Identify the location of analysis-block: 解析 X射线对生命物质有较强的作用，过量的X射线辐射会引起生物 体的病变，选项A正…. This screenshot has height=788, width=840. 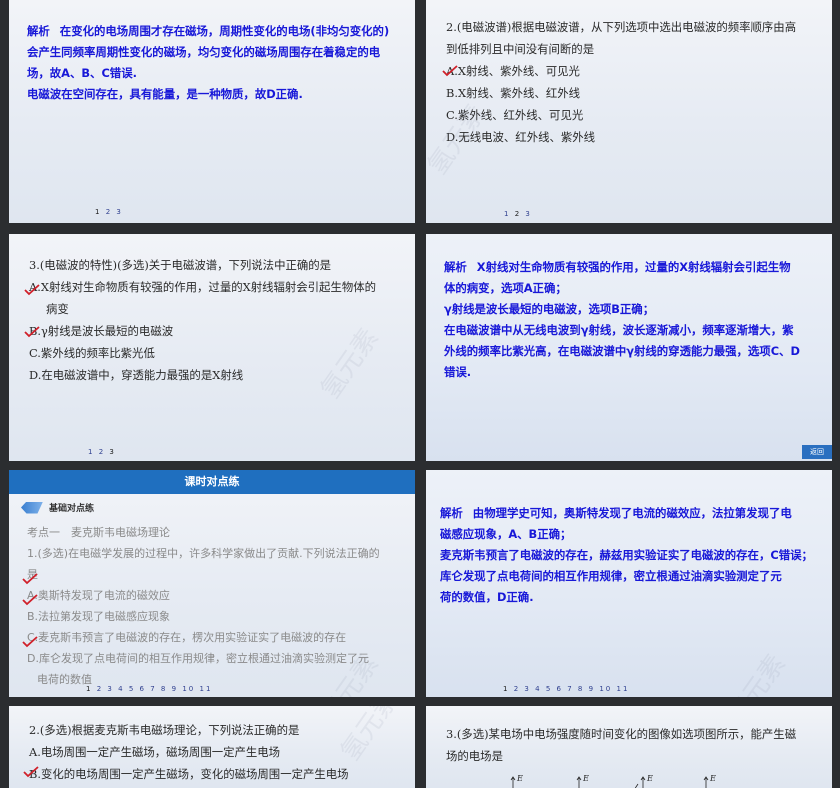
(636, 320).